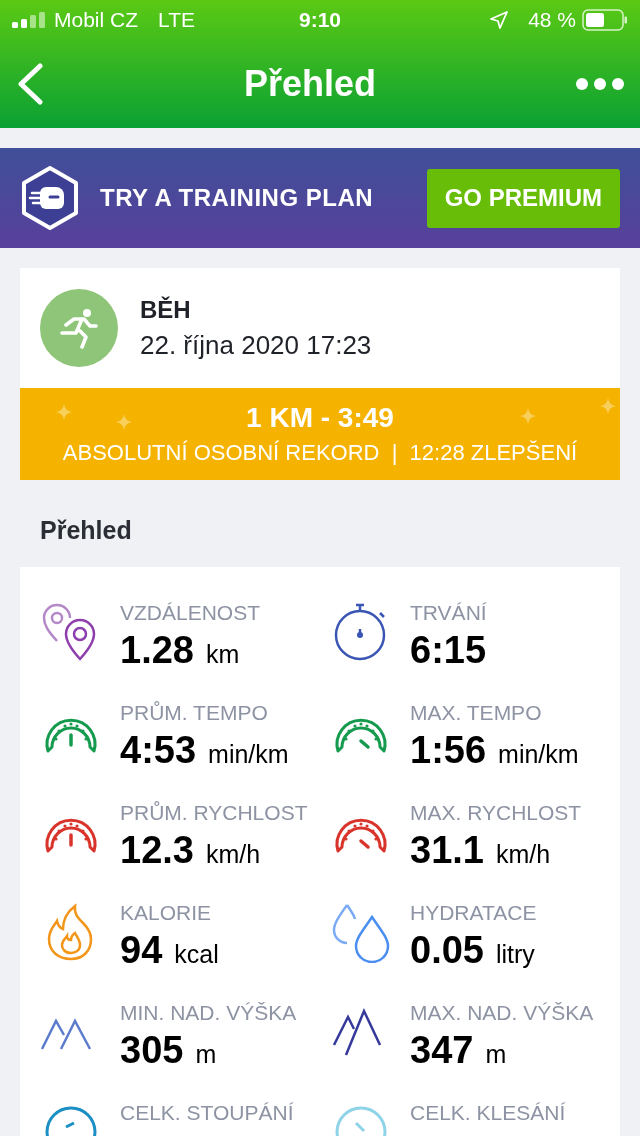 Image resolution: width=640 pixels, height=1136 pixels. Describe the element at coordinates (86, 530) in the screenshot. I see `section-title: Přehled` at that location.